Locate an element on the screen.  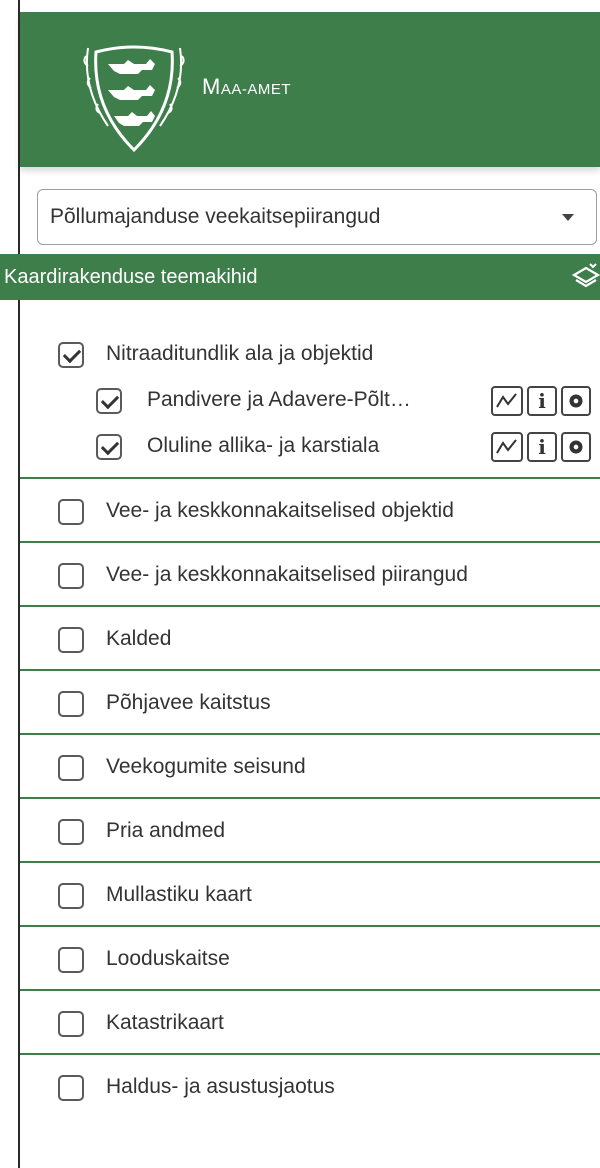
layer-row: Haldus- ja asustusjaotus is located at coordinates (310, 1087).